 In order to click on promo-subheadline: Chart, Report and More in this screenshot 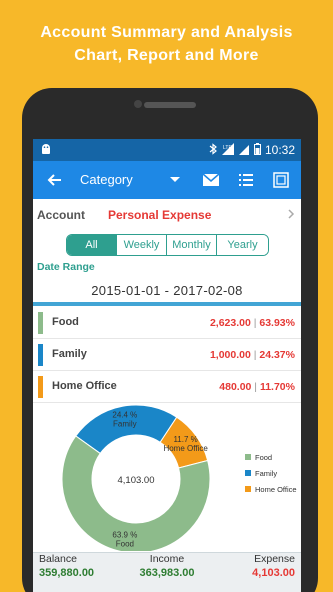, I will do `click(166, 55)`.